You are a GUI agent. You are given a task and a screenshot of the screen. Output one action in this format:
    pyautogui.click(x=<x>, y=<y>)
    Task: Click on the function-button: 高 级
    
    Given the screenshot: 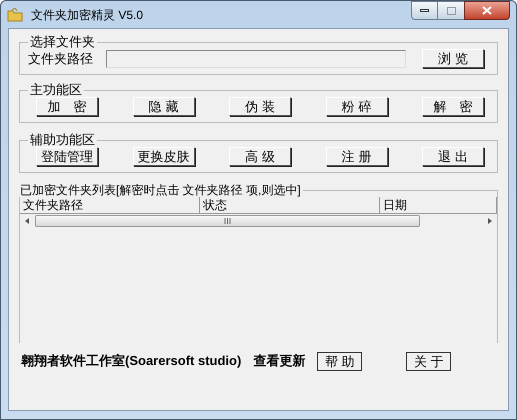 What is the action you would take?
    pyautogui.click(x=260, y=156)
    